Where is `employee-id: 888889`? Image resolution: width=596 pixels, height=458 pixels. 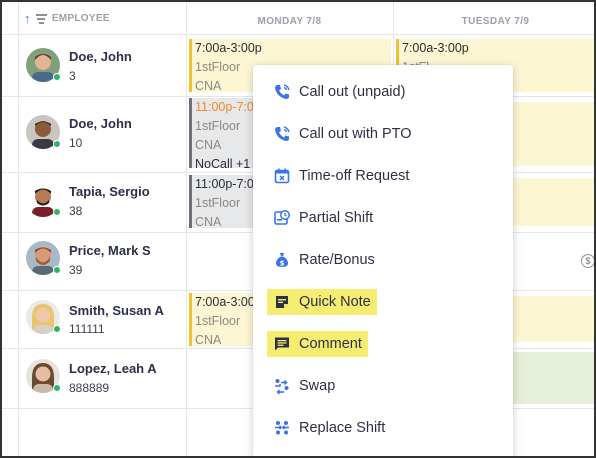
employee-id: 888889 is located at coordinates (89, 388).